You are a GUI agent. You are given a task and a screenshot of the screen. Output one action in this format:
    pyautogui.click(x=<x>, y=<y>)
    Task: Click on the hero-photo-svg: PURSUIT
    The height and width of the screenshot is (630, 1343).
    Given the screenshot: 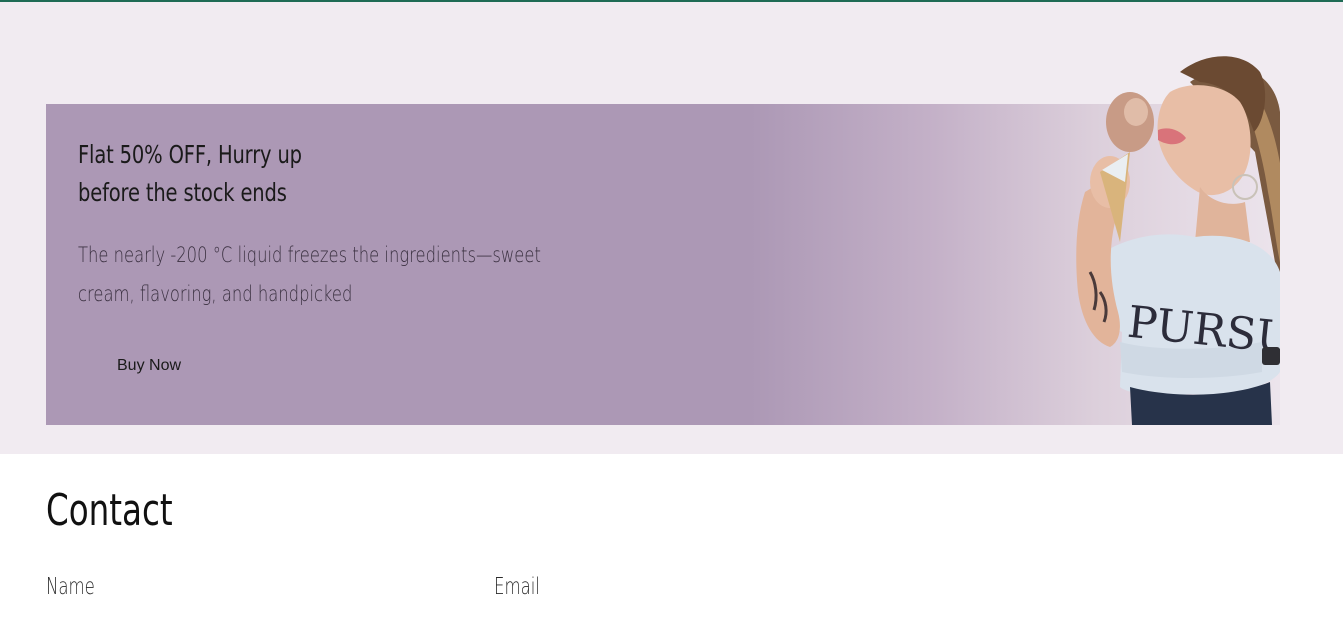 What is the action you would take?
    pyautogui.click(x=1178, y=240)
    